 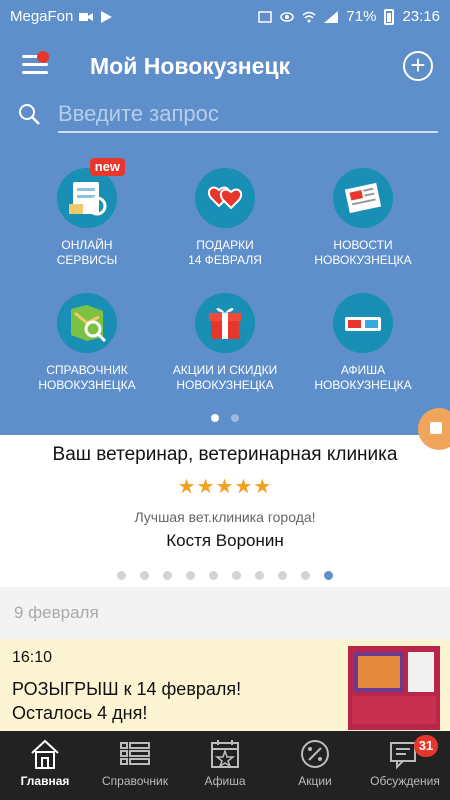 I want to click on nav-home-label: Главная, so click(x=45, y=781).